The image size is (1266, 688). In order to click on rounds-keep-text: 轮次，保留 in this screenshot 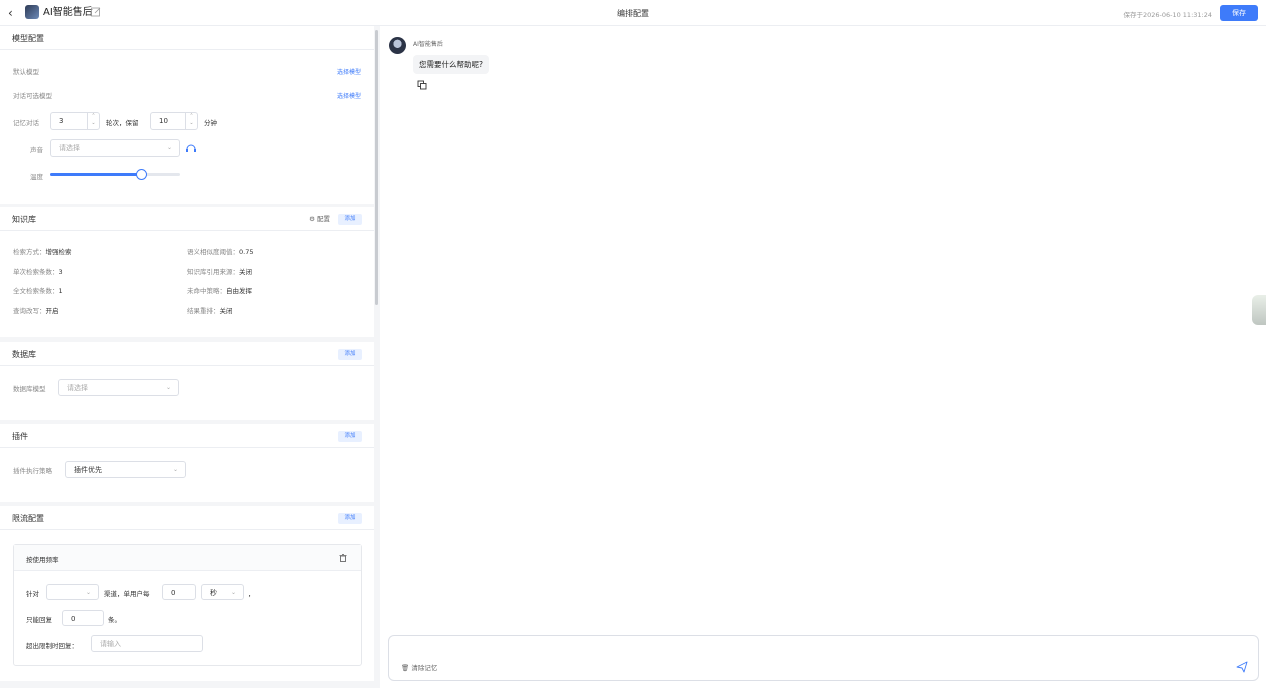, I will do `click(122, 123)`.